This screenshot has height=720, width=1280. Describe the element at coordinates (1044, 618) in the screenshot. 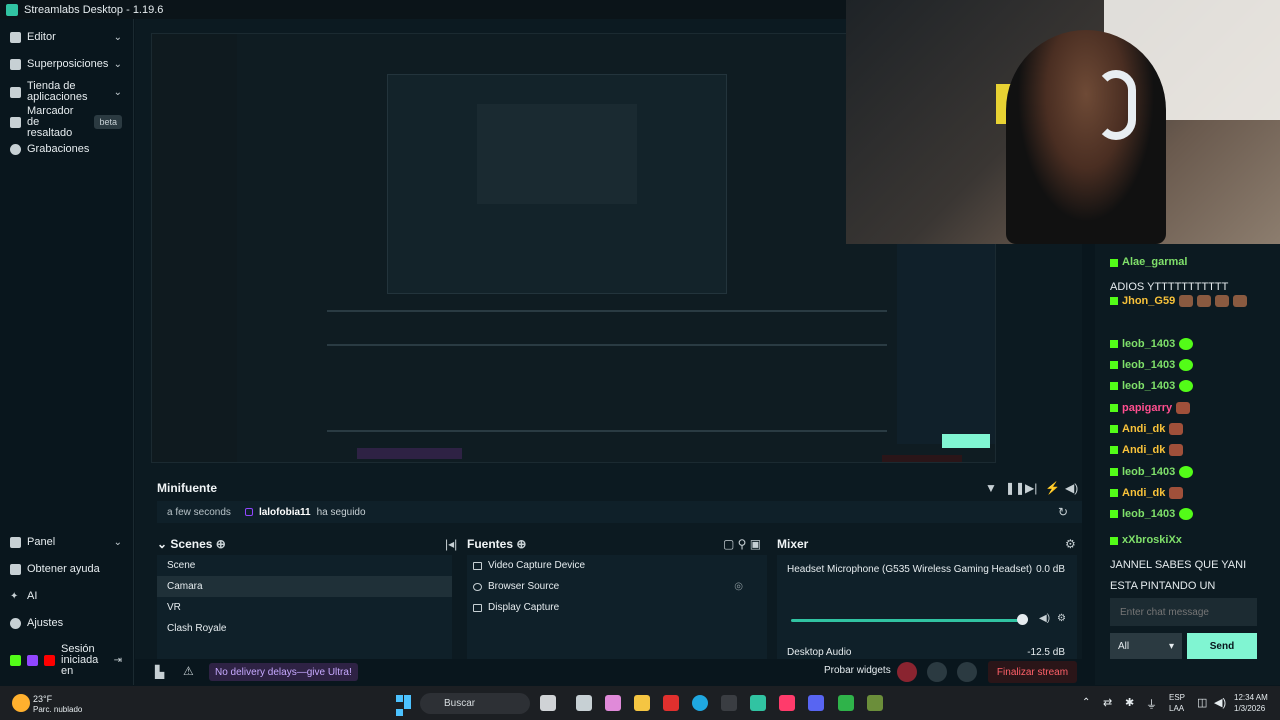

I see `speaker-icon: ◀)` at that location.